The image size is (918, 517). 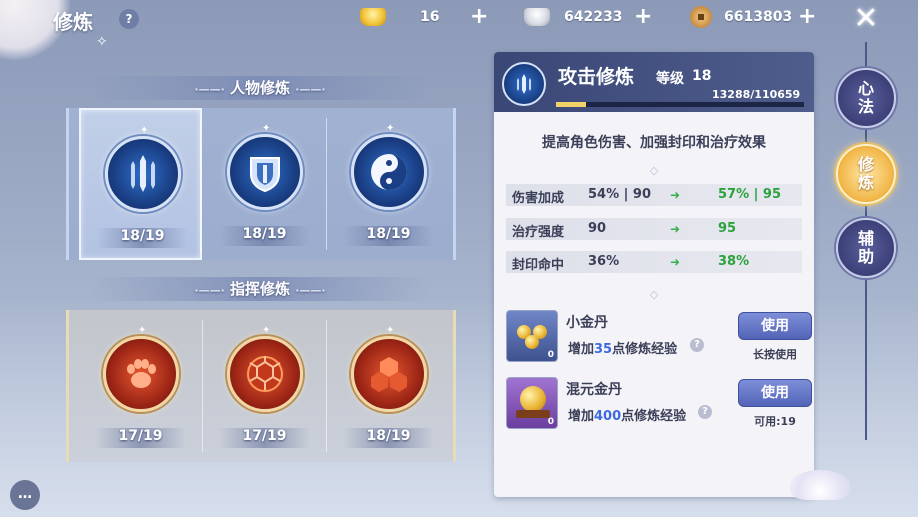 What do you see at coordinates (265, 166) in the screenshot?
I see `shield-icon: ✦` at bounding box center [265, 166].